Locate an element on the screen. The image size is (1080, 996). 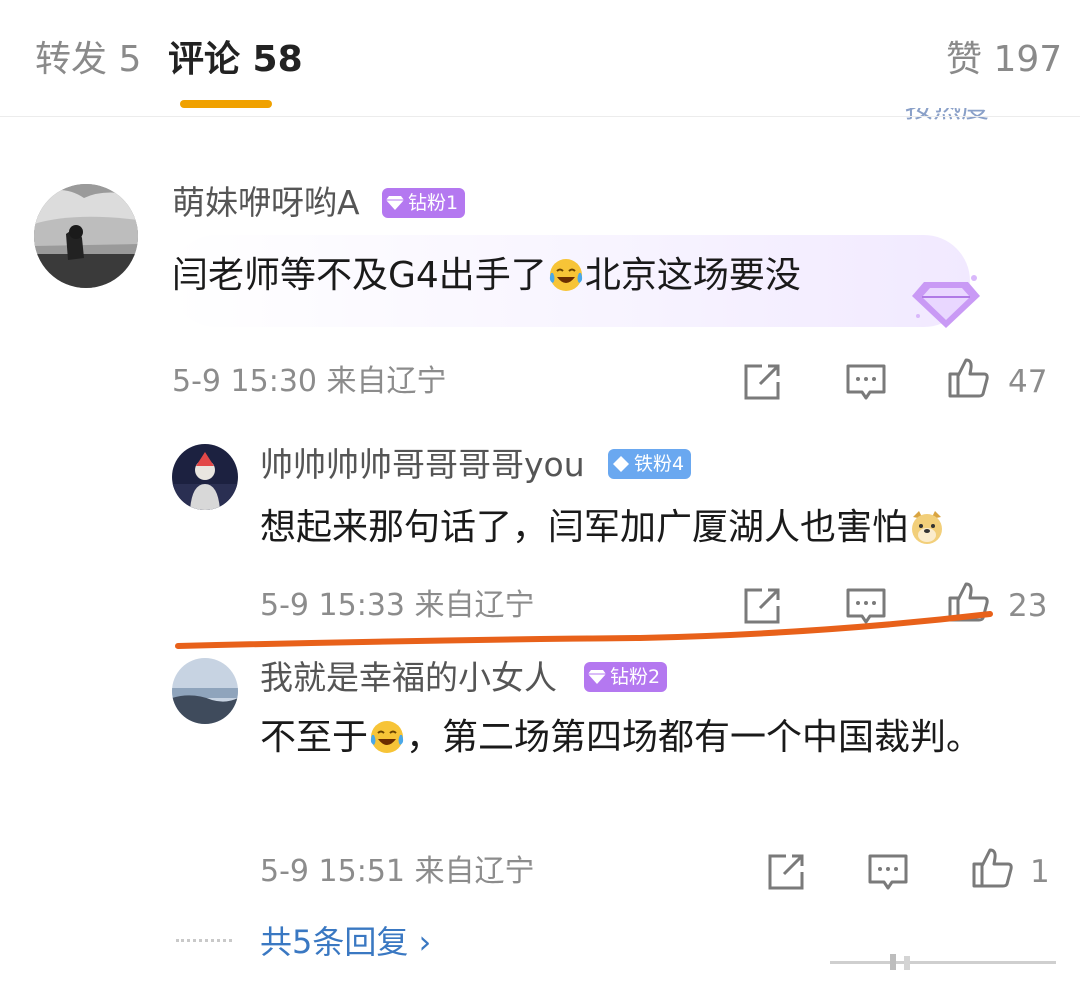
like-count: 1 is located at coordinates (1040, 872).